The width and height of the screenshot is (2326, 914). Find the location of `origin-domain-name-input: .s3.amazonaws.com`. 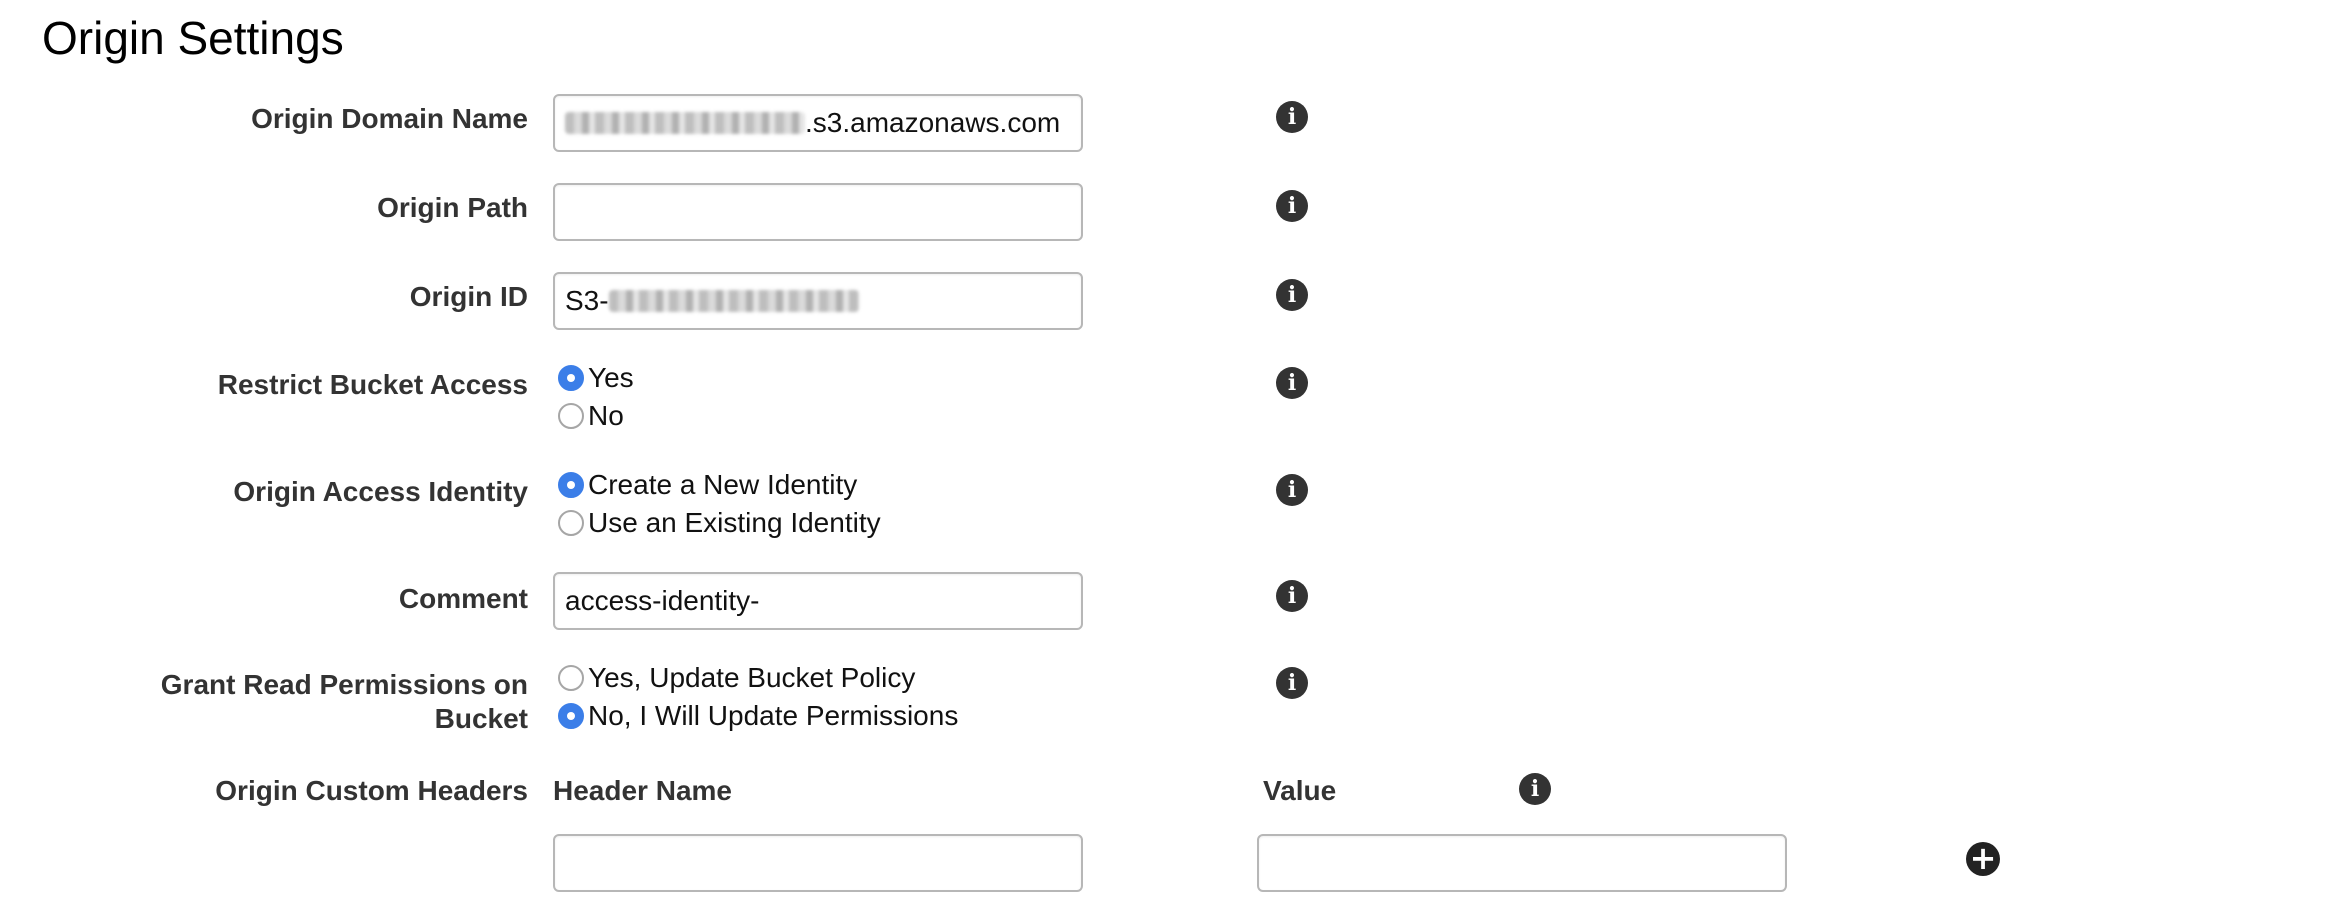

origin-domain-name-input: .s3.amazonaws.com is located at coordinates (818, 123).